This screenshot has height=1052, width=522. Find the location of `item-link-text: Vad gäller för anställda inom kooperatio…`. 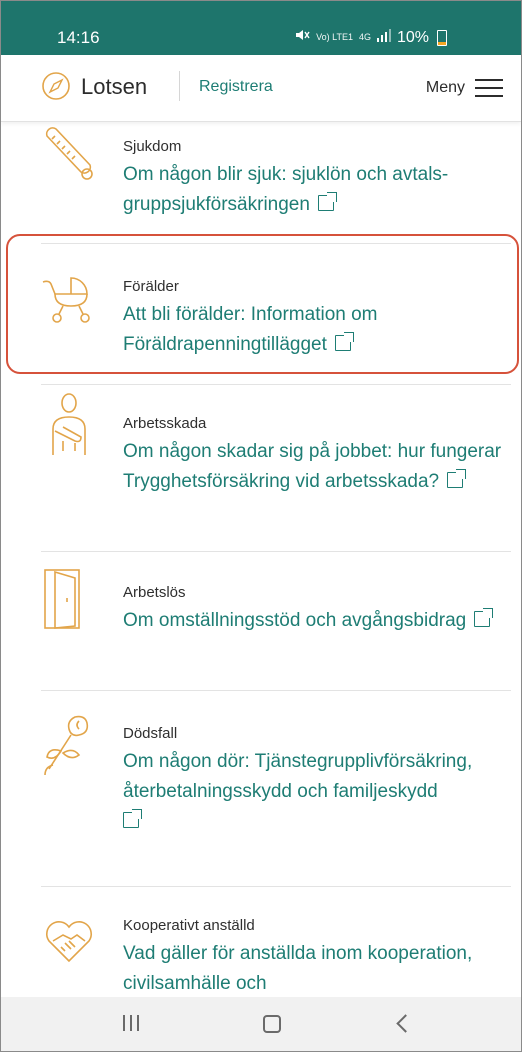

item-link-text: Vad gäller för anställda inom kooperatio… is located at coordinates (298, 968).